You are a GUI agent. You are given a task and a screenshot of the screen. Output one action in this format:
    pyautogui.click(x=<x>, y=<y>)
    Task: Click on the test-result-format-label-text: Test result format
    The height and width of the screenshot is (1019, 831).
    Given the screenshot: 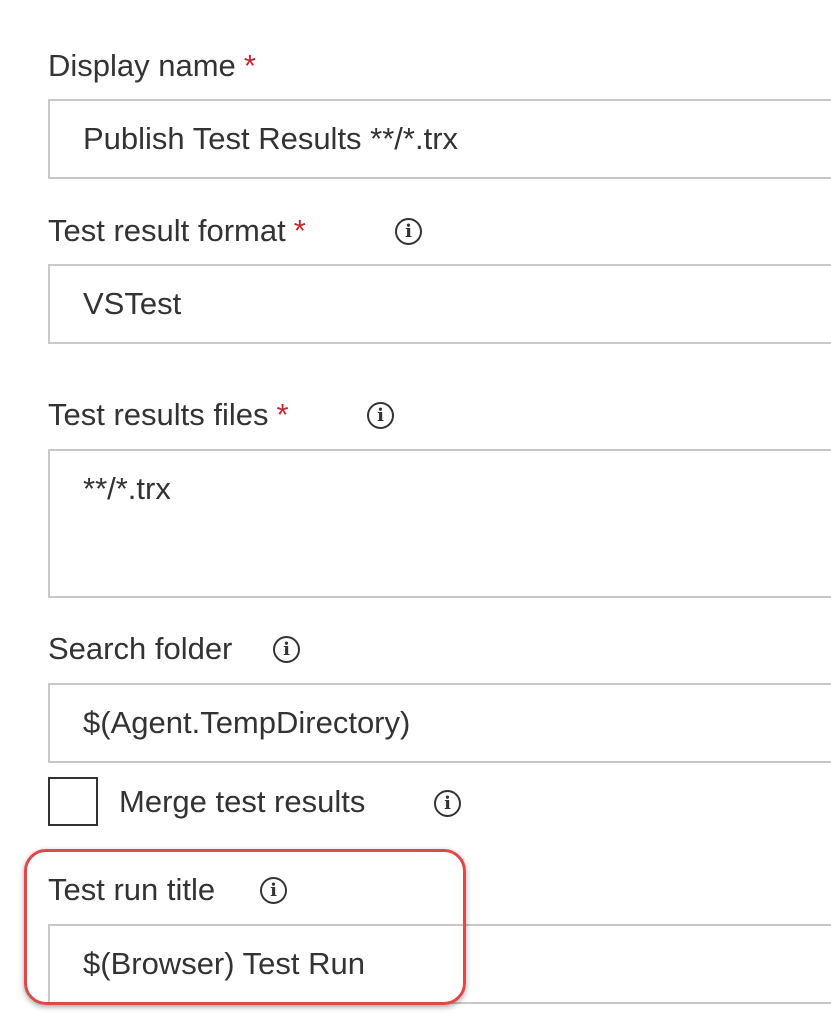 What is the action you would take?
    pyautogui.click(x=167, y=230)
    